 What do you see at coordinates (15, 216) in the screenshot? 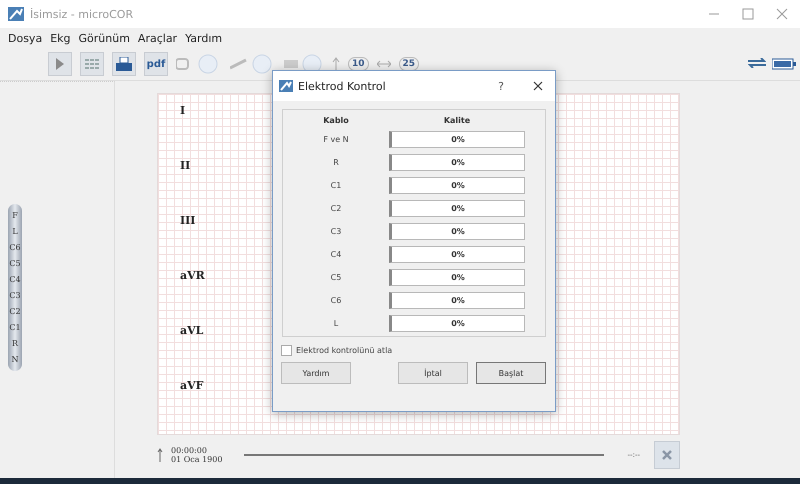
I see `electrode-label: F` at bounding box center [15, 216].